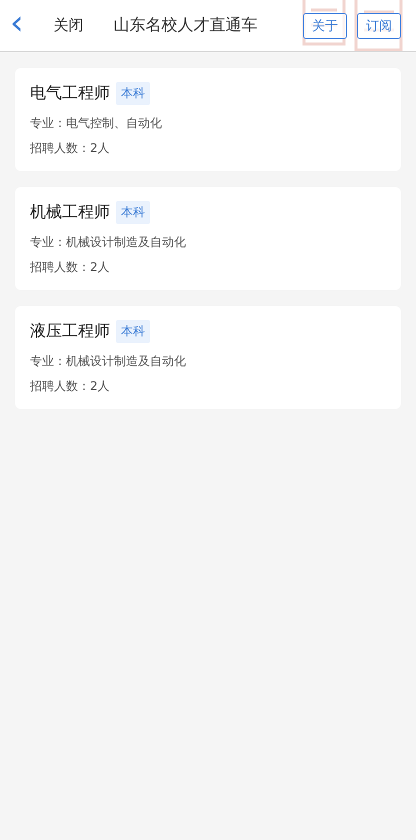 This screenshot has width=416, height=840. Describe the element at coordinates (208, 238) in the screenshot. I see `job-card: 机械工程师 本科 专业：机械设计制造及自动化 招聘人数：2人` at that location.